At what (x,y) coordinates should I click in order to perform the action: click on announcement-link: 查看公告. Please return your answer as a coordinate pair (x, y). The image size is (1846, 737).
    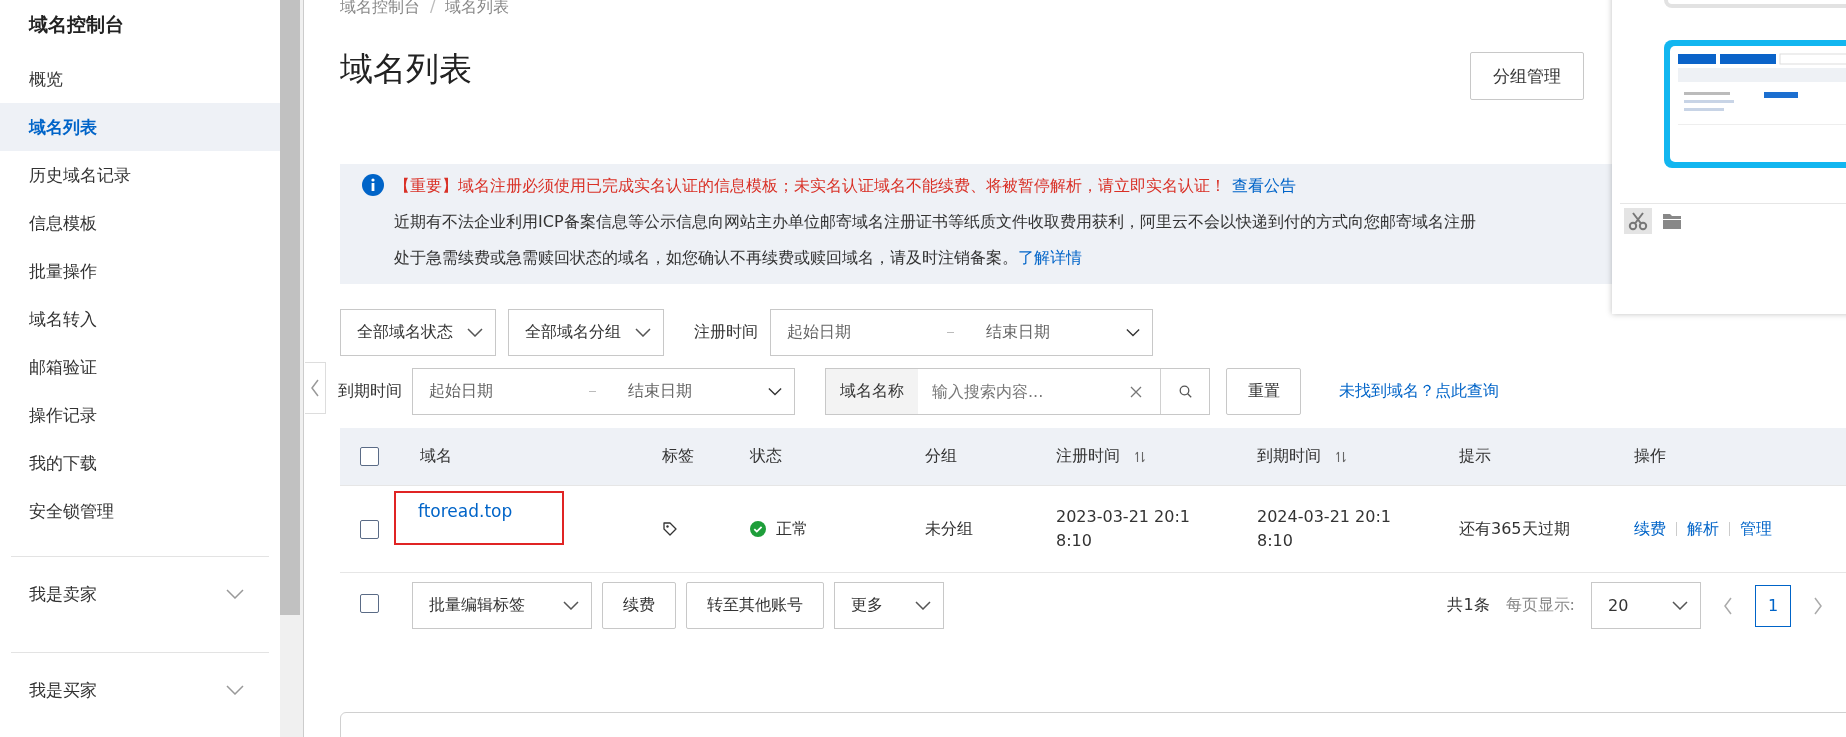
    Looking at the image, I should click on (1264, 185).